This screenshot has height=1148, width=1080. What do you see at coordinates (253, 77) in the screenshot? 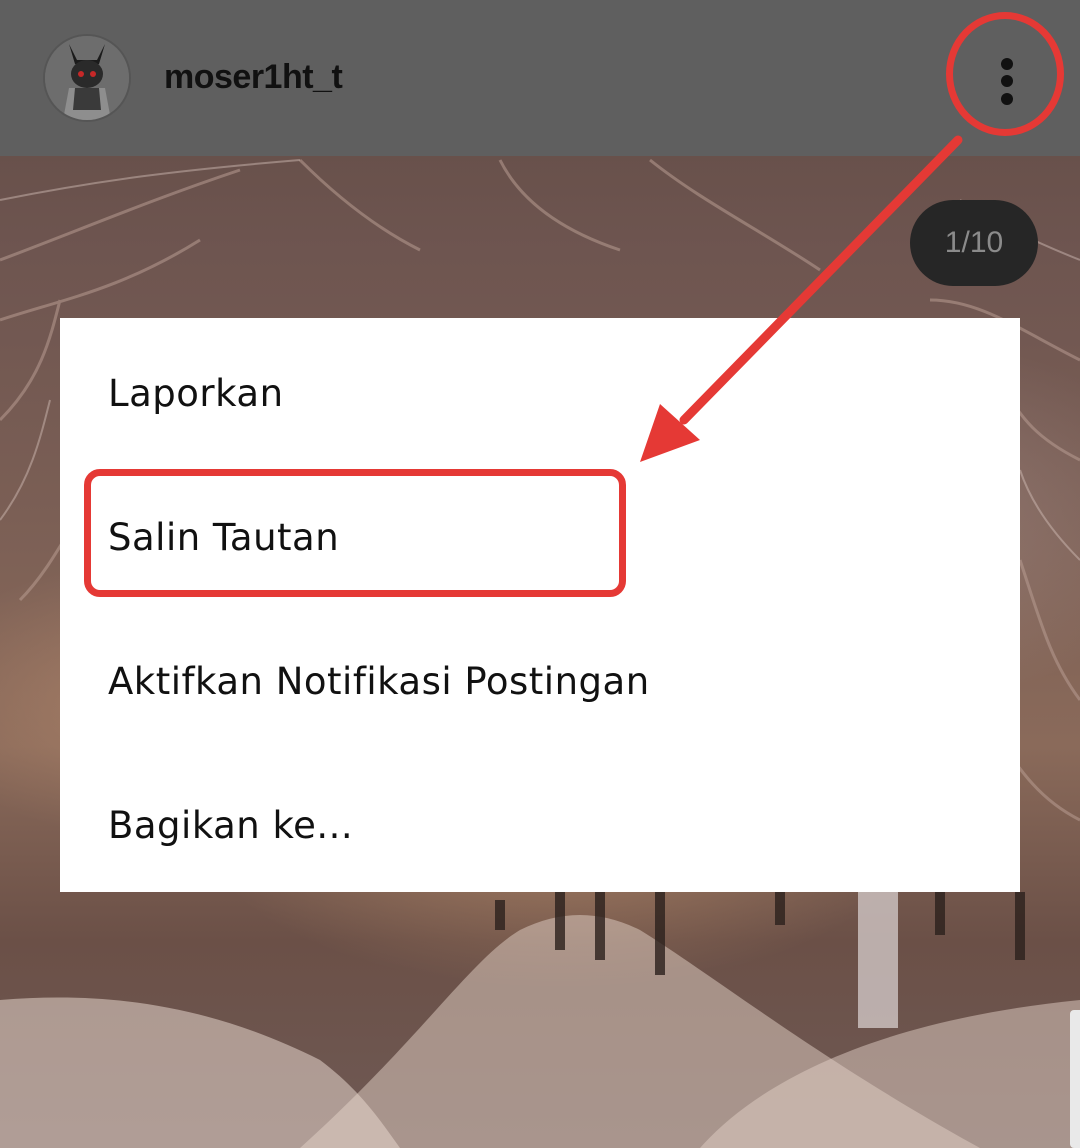
I see `post-username: moser1ht_t` at bounding box center [253, 77].